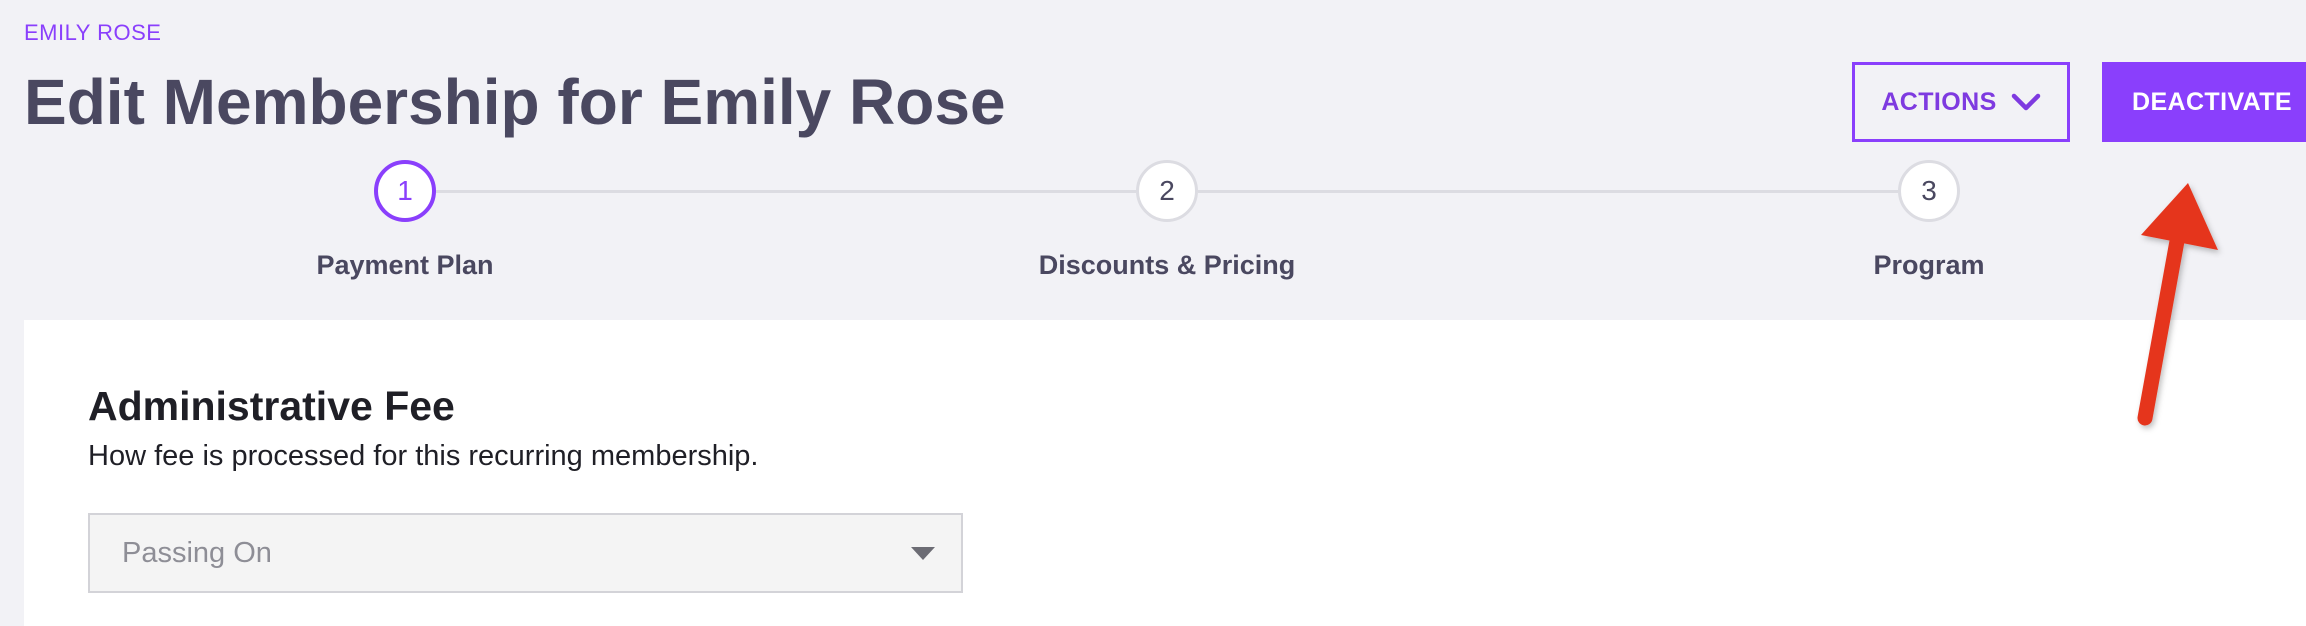 This screenshot has height=626, width=2306. I want to click on step-2-circle: 2, so click(1167, 191).